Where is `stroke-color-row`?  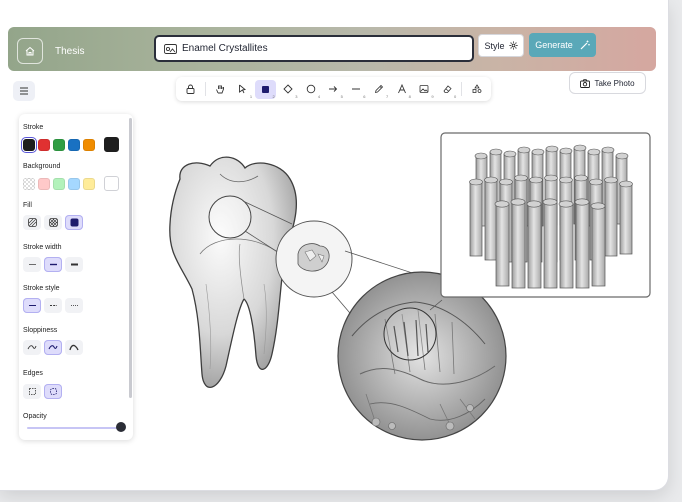
stroke-color-row is located at coordinates (70, 144).